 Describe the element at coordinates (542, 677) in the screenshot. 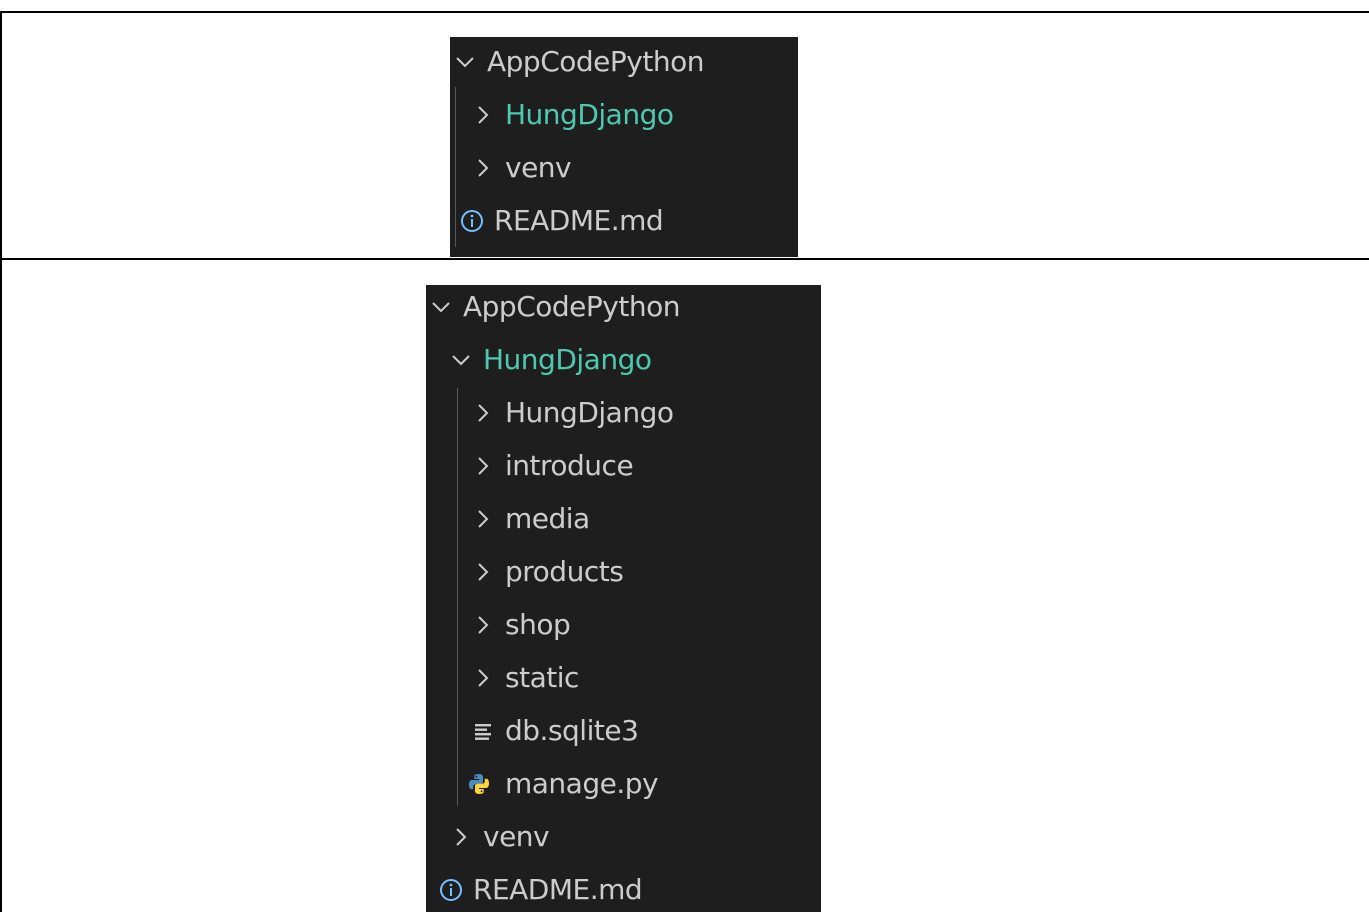

I see `tree-label: static` at that location.